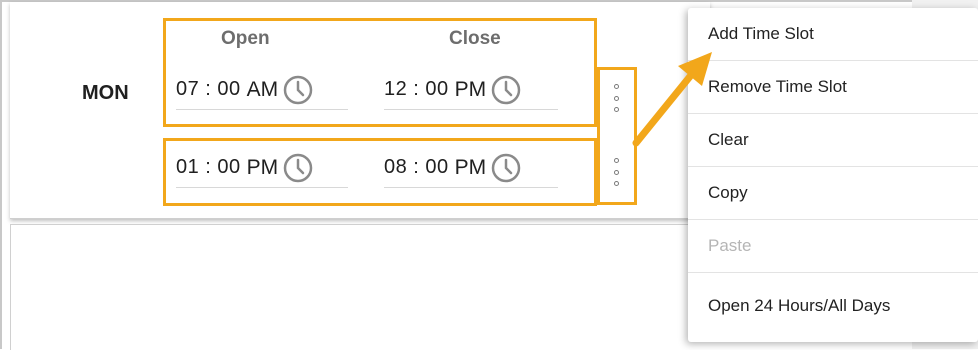 This screenshot has height=350, width=978. I want to click on close-time-field: 08 : 00 PM, so click(471, 168).